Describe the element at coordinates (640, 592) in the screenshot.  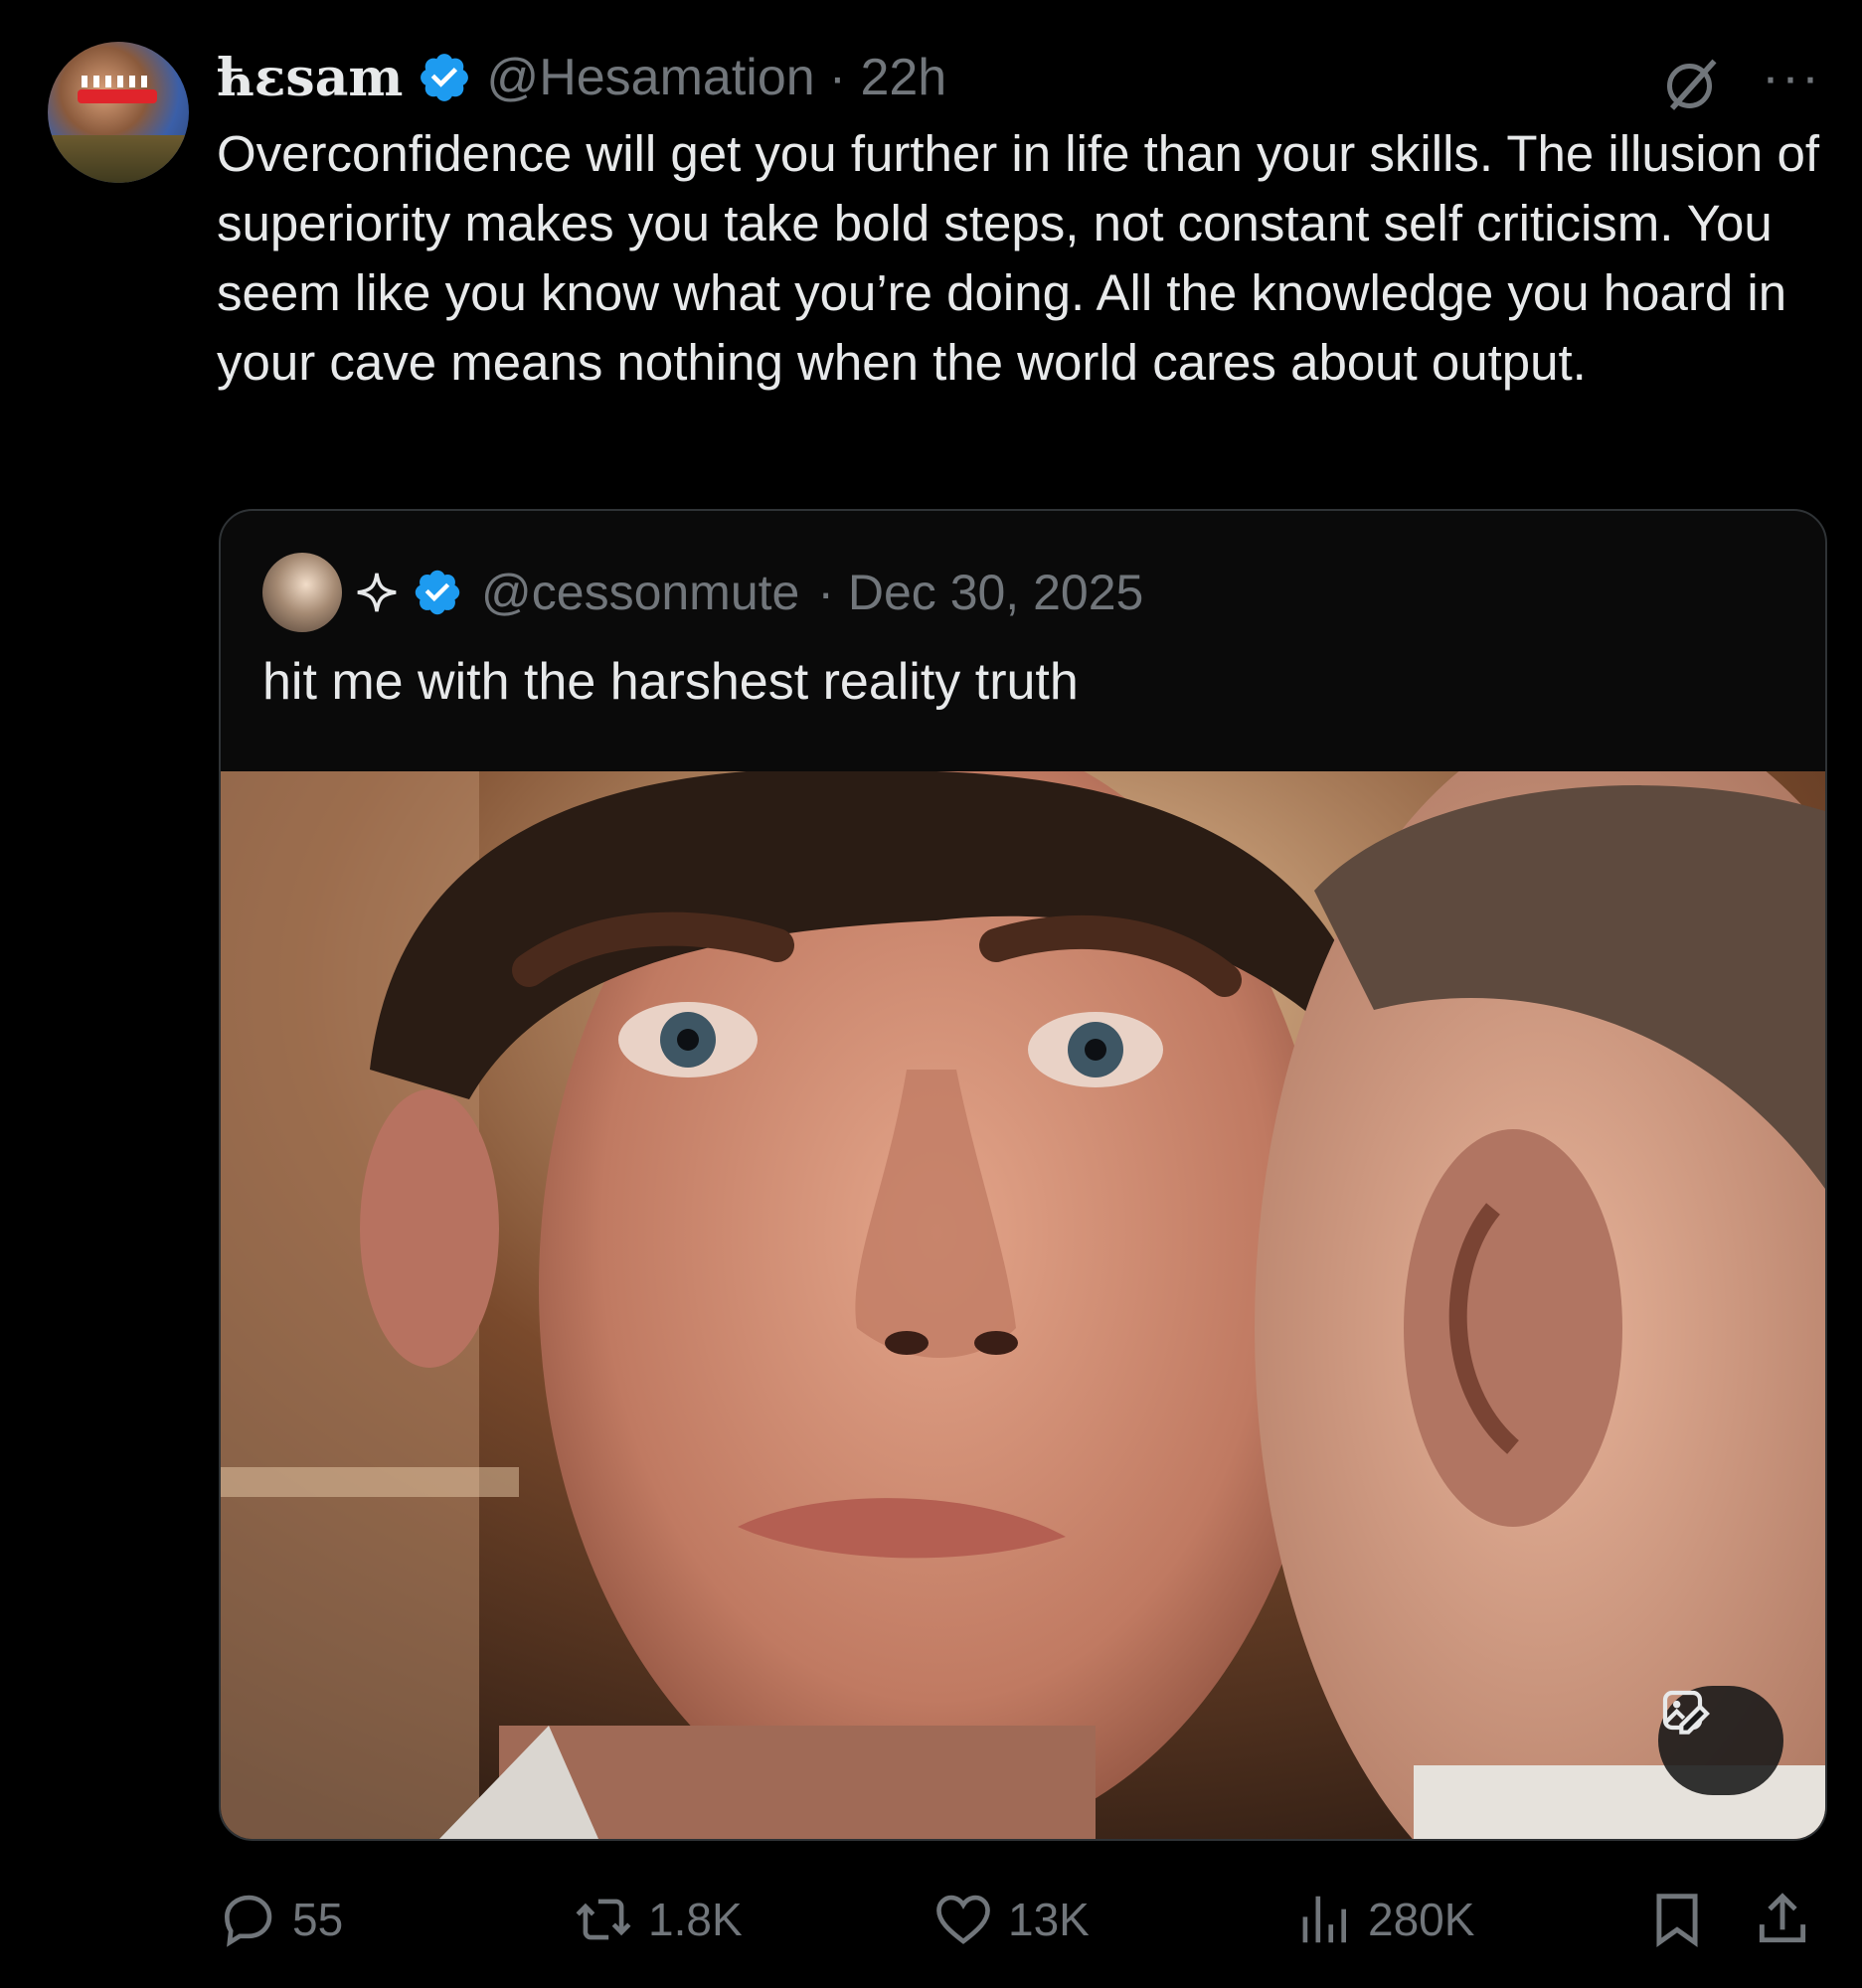
I see `quoted-author-handle: @cessonmute` at that location.